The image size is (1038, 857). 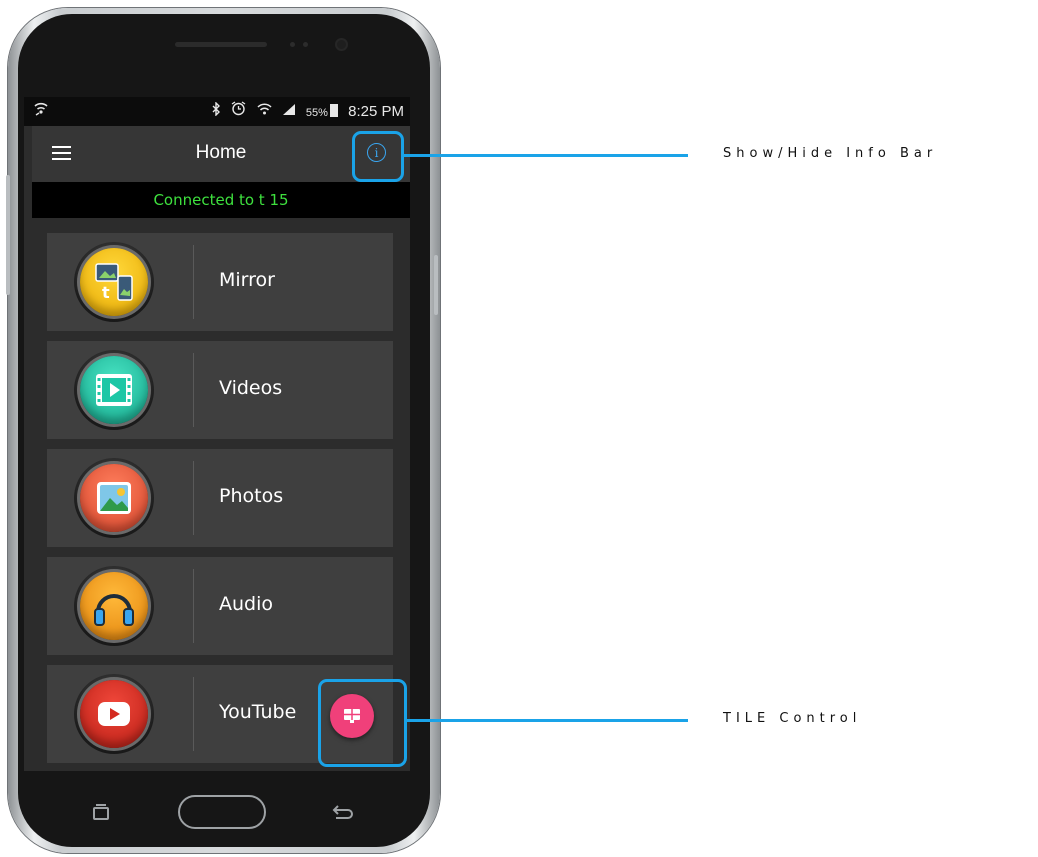 I want to click on front-camera, so click(x=341, y=44).